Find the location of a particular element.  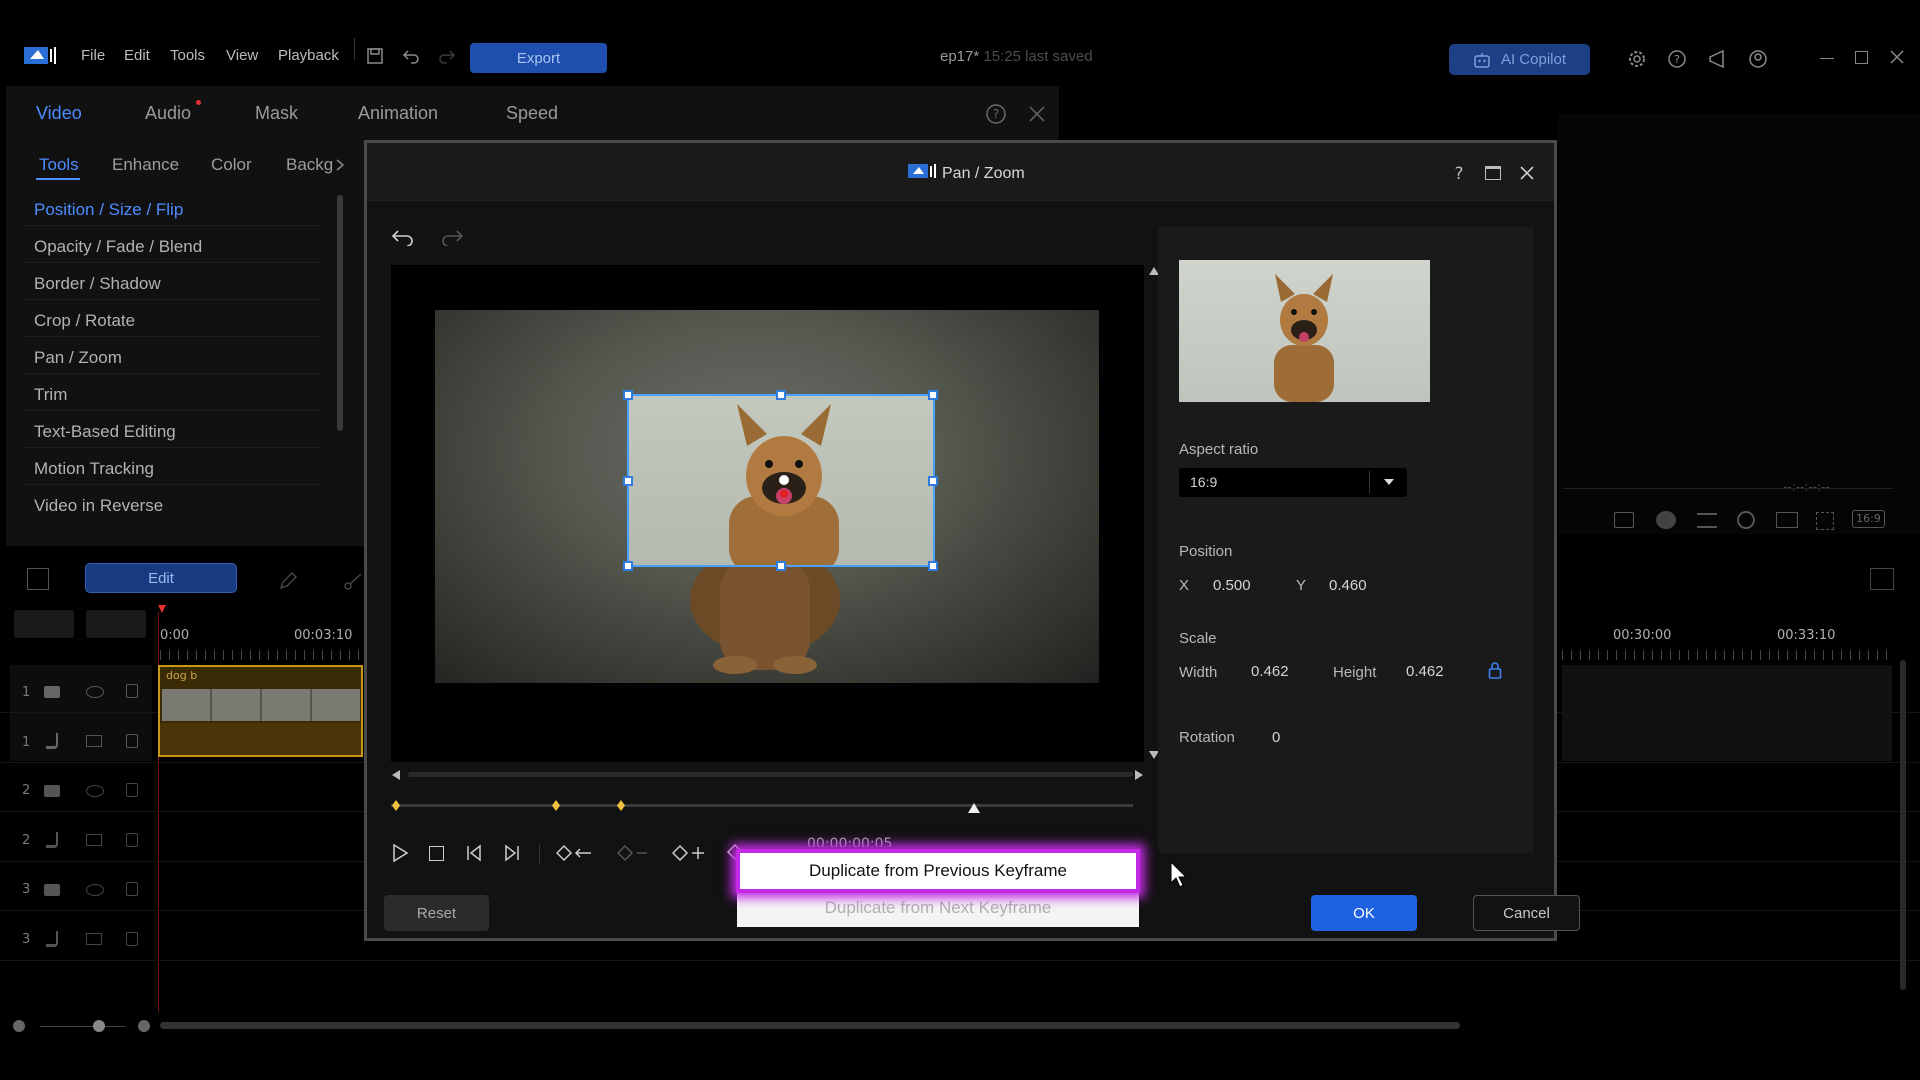

subtab-tools: Tools is located at coordinates (59, 165).